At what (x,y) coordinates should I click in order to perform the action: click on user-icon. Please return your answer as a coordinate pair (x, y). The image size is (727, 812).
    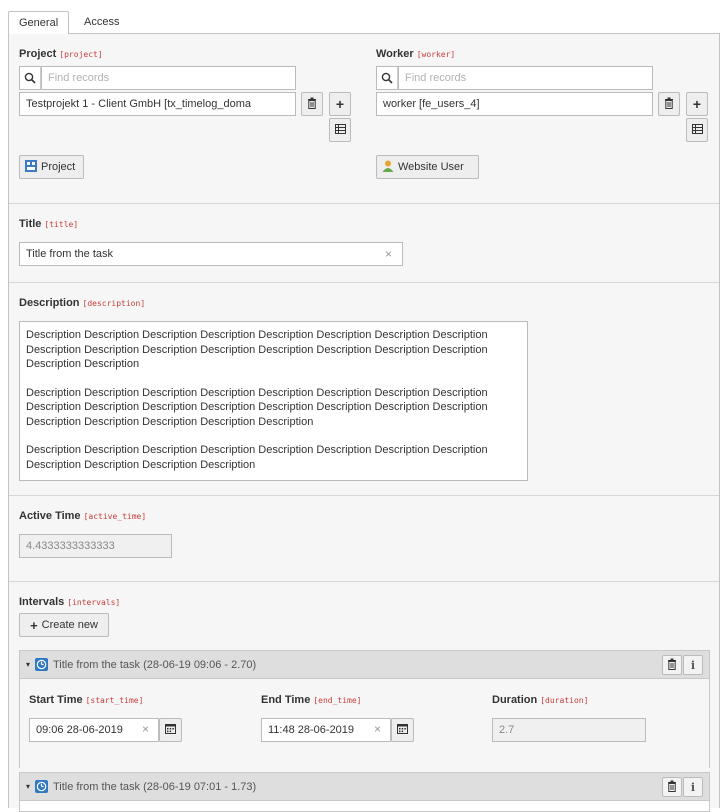
    Looking at the image, I should click on (388, 167).